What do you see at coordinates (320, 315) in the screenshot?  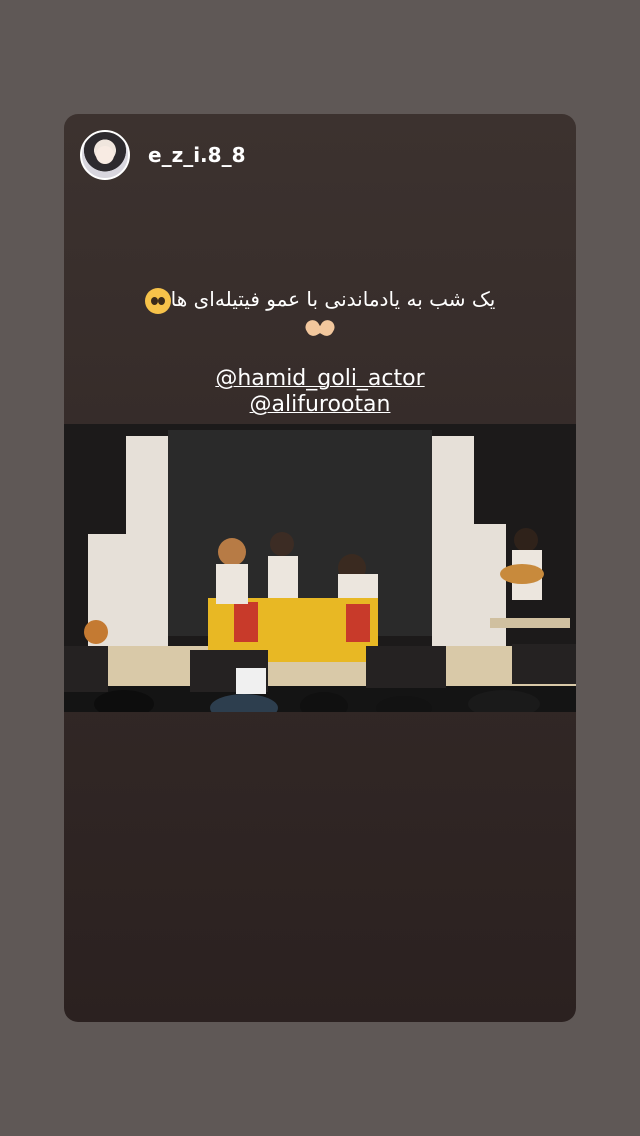 I see `story-caption: یک شب به یادماندنی با عمو فیتیله‌ای ها` at bounding box center [320, 315].